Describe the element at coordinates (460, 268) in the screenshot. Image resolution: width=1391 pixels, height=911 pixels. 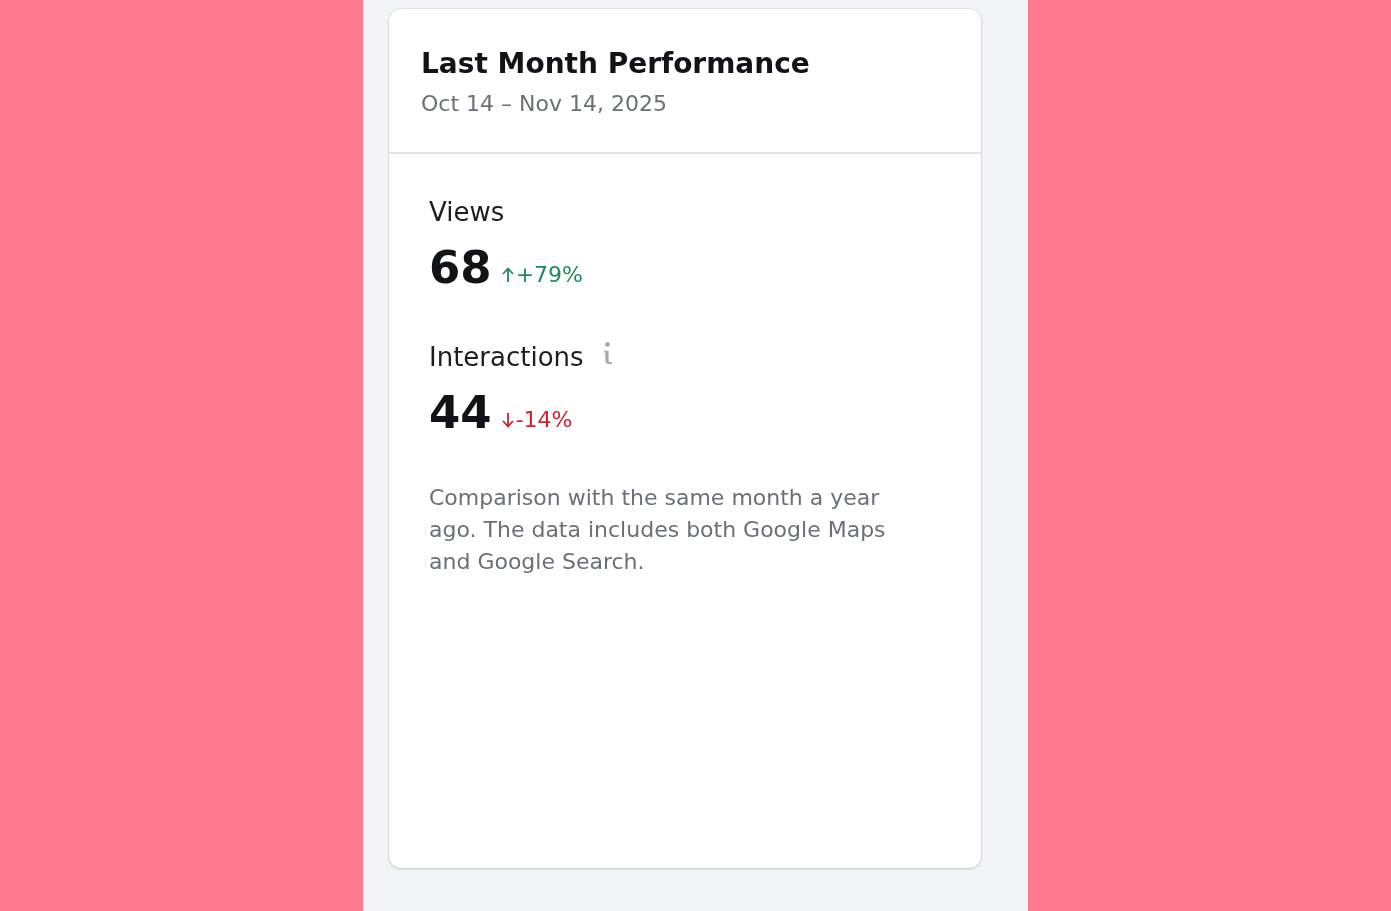
I see `metric-value: 68` at that location.